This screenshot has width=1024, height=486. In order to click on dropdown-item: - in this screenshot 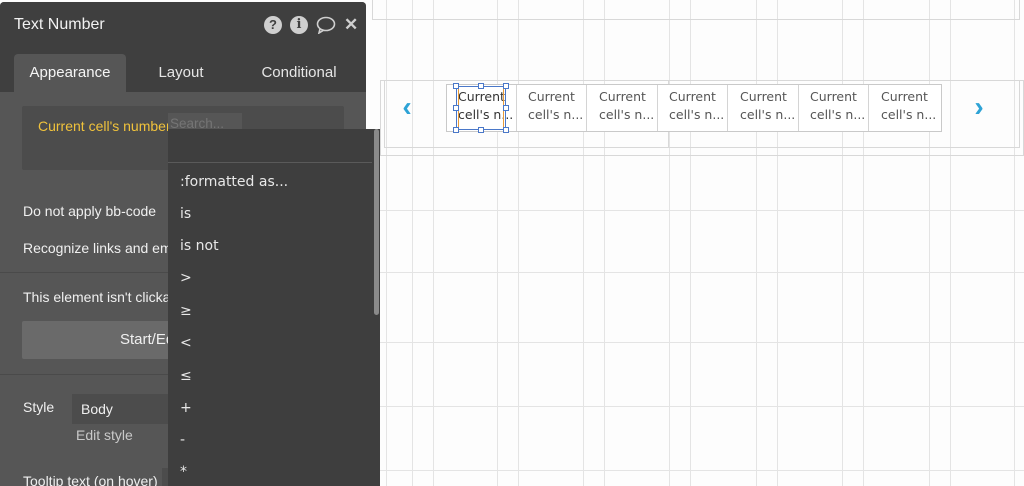, I will do `click(270, 440)`.